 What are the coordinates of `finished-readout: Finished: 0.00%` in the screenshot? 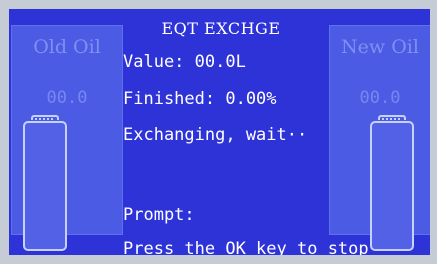 It's located at (200, 99).